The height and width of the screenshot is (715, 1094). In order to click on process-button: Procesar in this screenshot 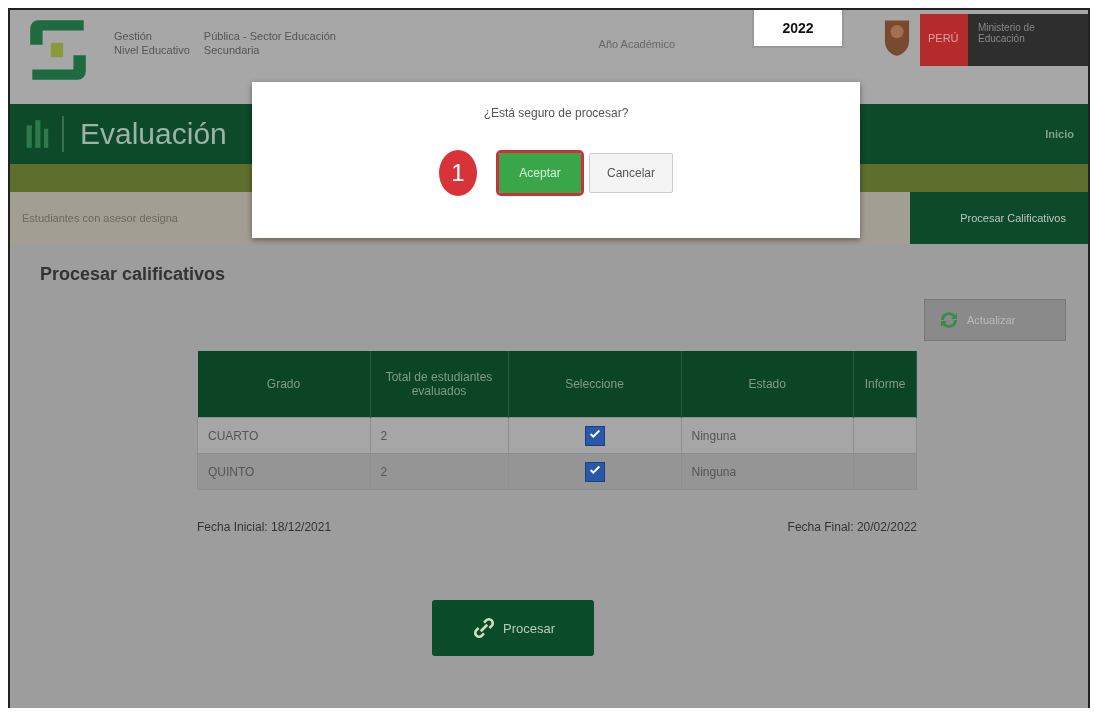, I will do `click(513, 628)`.